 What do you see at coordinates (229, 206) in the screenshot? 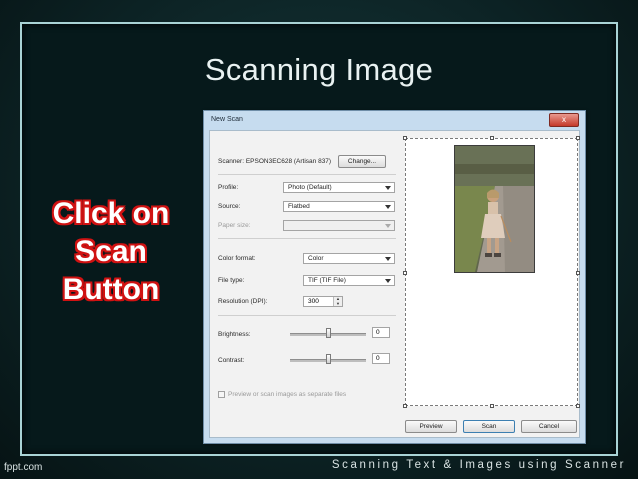
I see `source-label: Source:` at bounding box center [229, 206].